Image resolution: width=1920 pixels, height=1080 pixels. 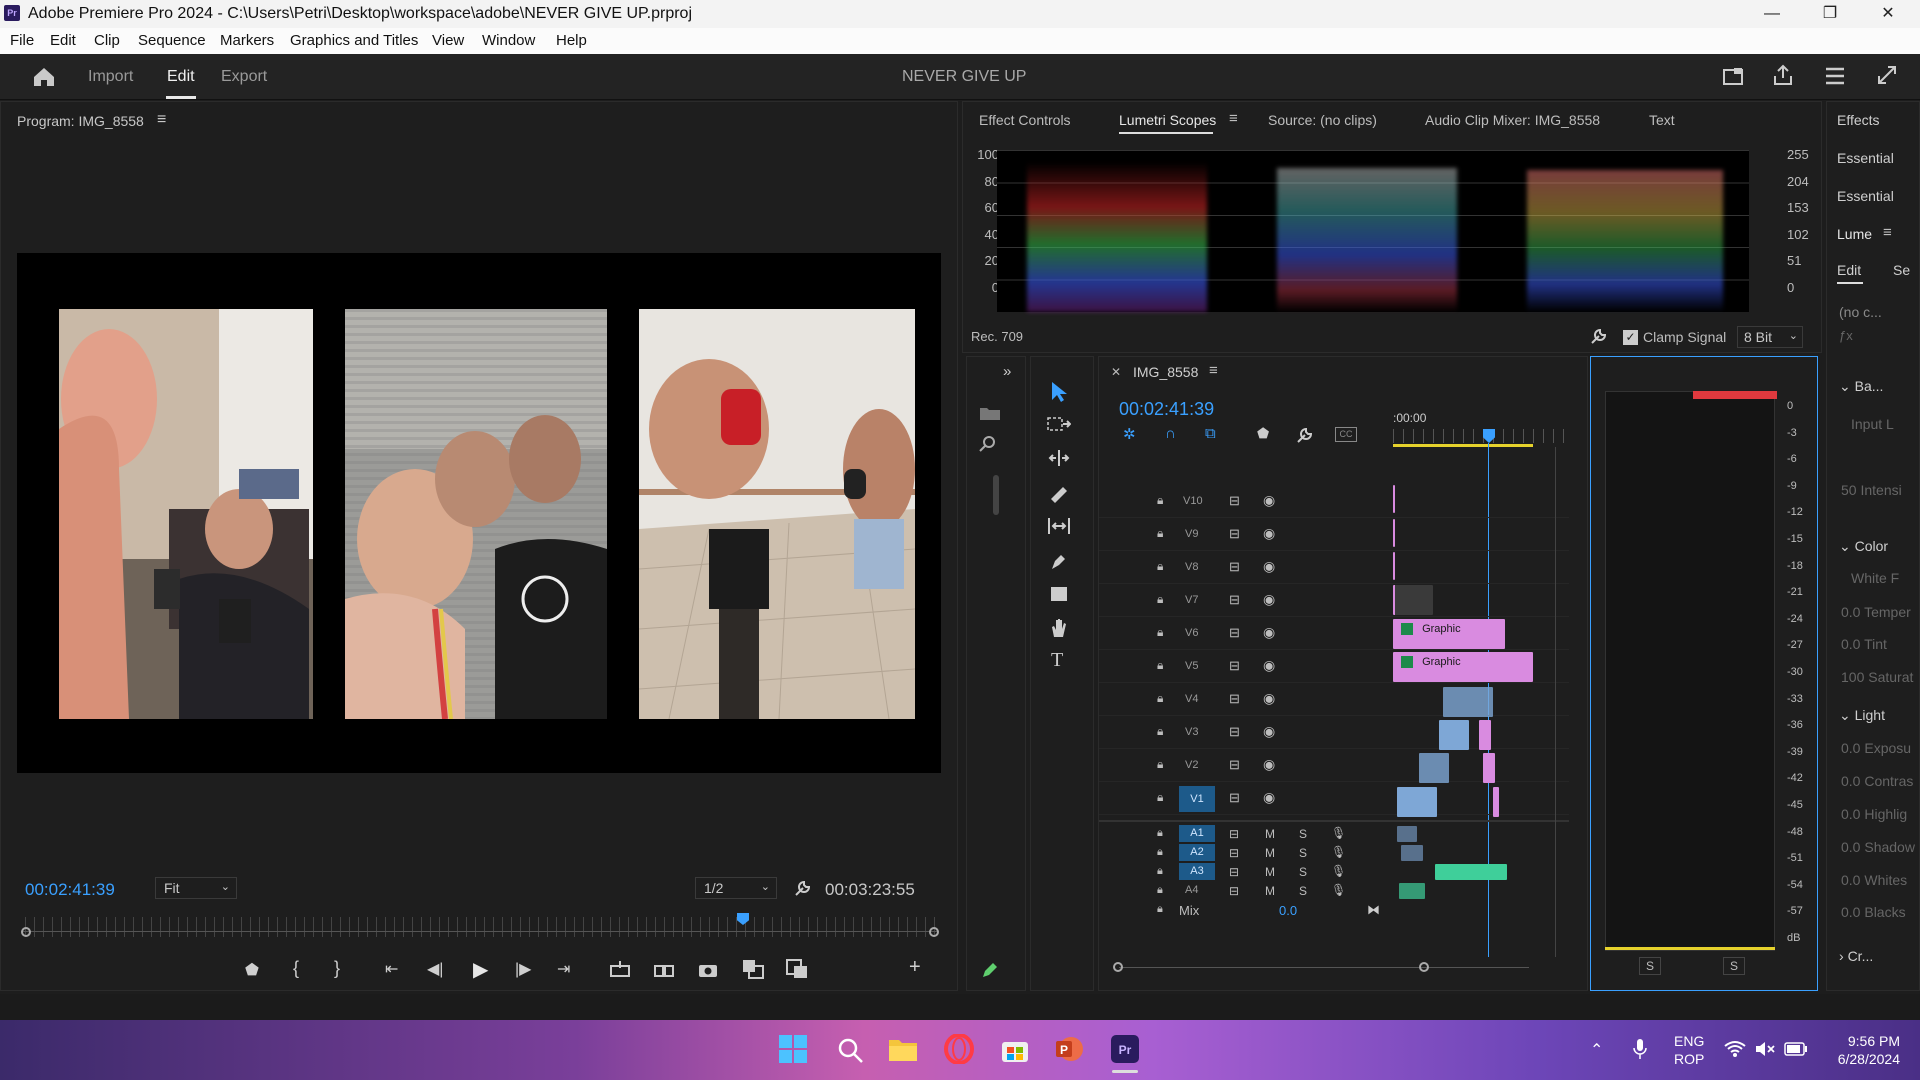 What do you see at coordinates (1449, 634) in the screenshot?
I see `clip-v6-graphic: Graphic` at bounding box center [1449, 634].